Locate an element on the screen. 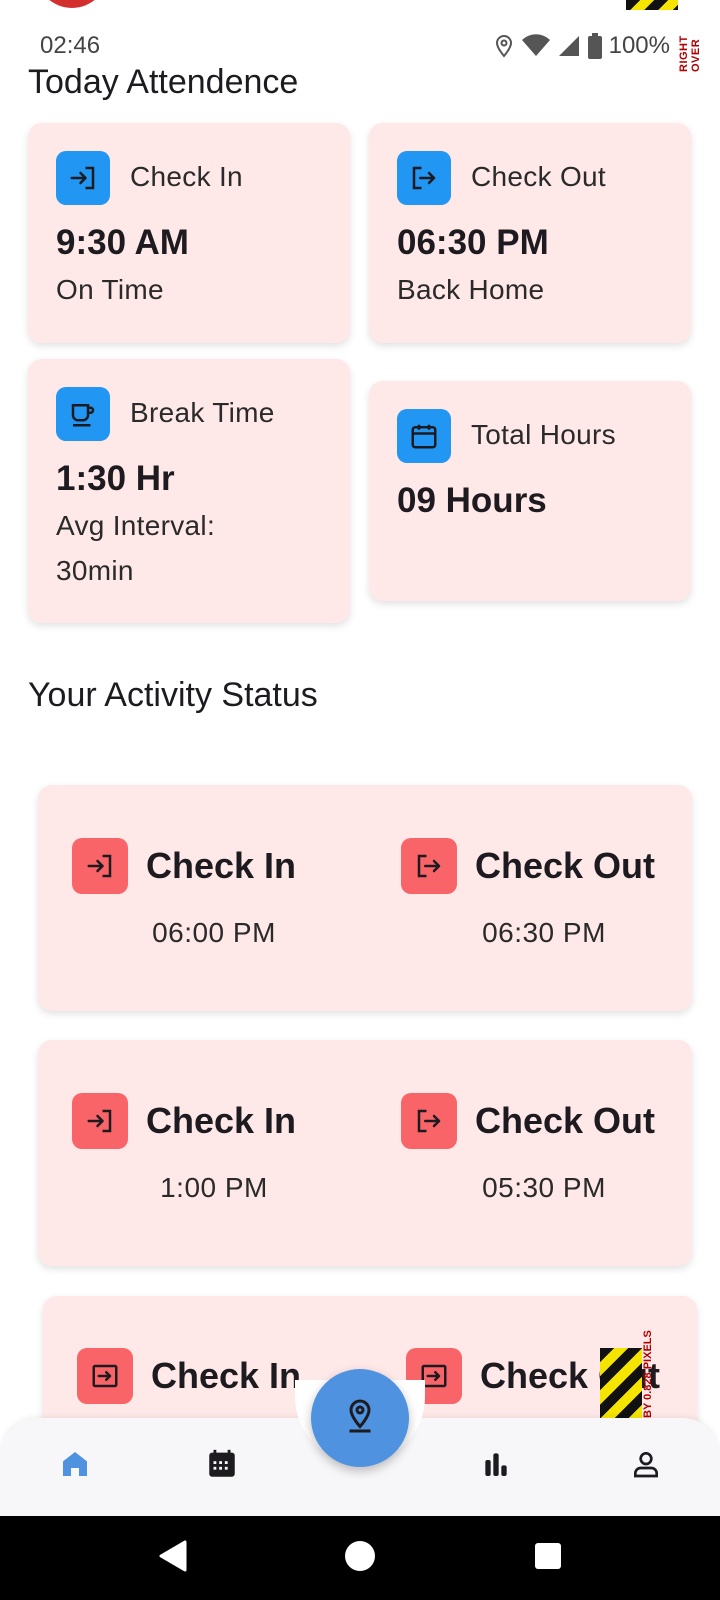  activity-status-title: Your Activity Status is located at coordinates (173, 695).